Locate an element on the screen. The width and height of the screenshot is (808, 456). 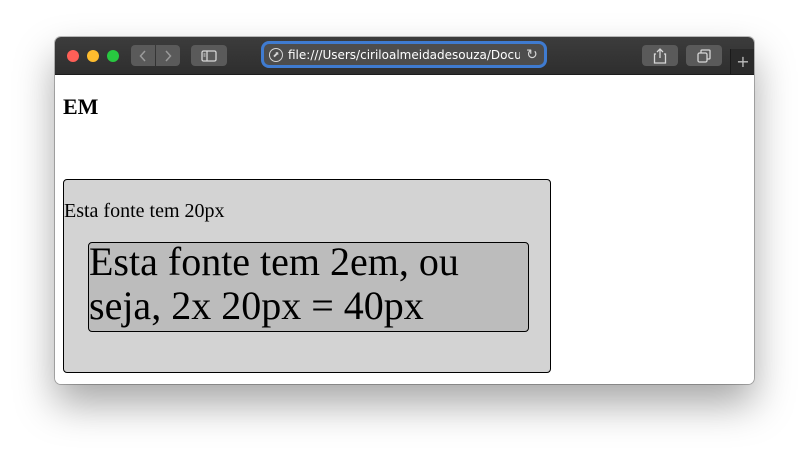
chevron-right-icon is located at coordinates (168, 55).